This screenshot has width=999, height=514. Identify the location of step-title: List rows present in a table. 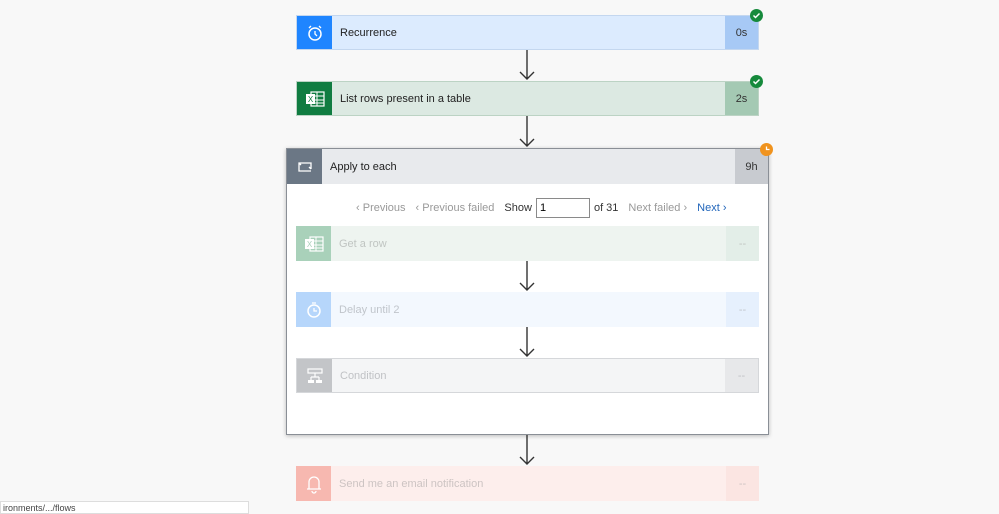
(528, 98).